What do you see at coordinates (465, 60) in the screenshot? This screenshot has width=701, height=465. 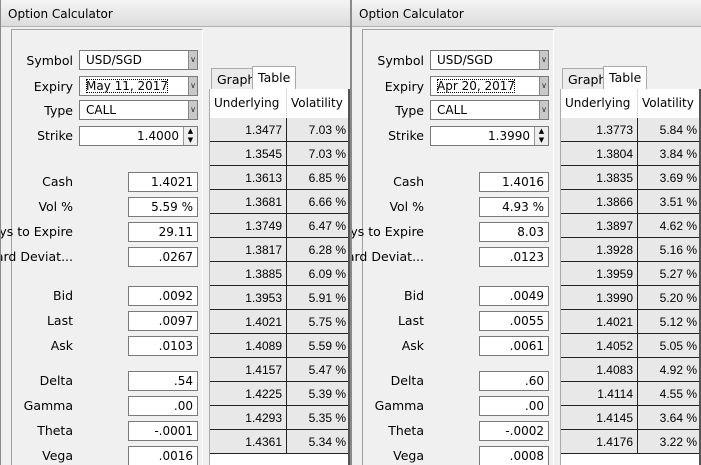 I see `symbol-value: USD/SGD` at bounding box center [465, 60].